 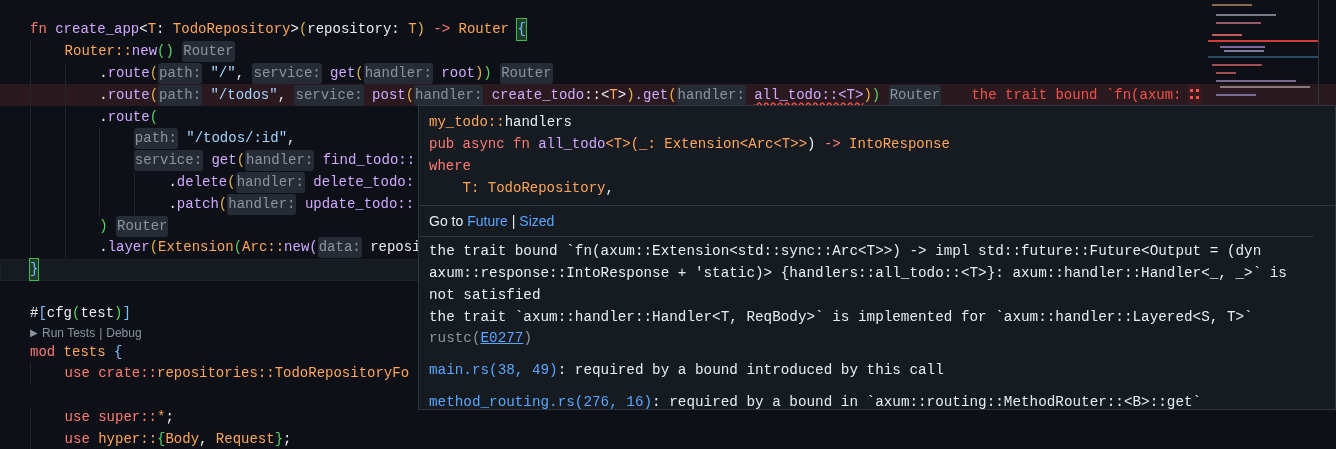 I want to click on code-text: <, so click(x=143, y=30).